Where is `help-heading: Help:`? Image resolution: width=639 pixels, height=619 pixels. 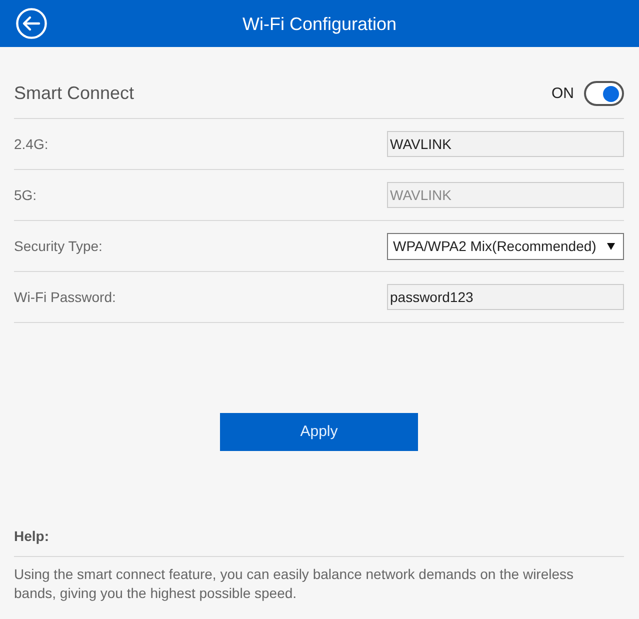 help-heading: Help: is located at coordinates (31, 536).